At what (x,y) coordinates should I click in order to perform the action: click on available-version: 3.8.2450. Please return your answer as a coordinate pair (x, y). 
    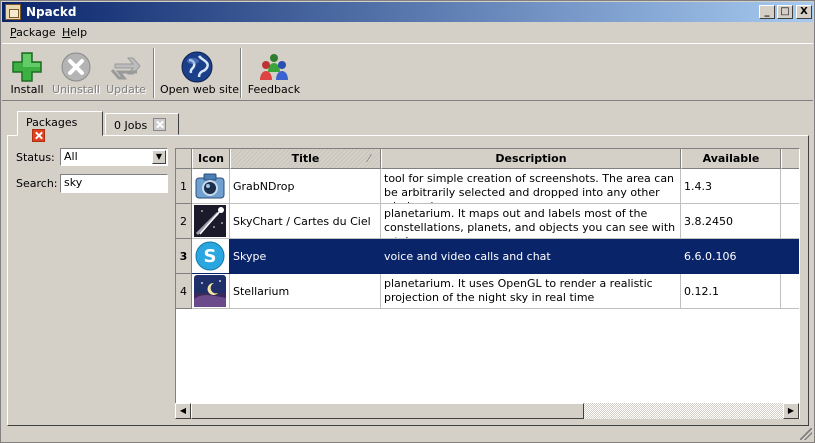
    Looking at the image, I should click on (708, 221).